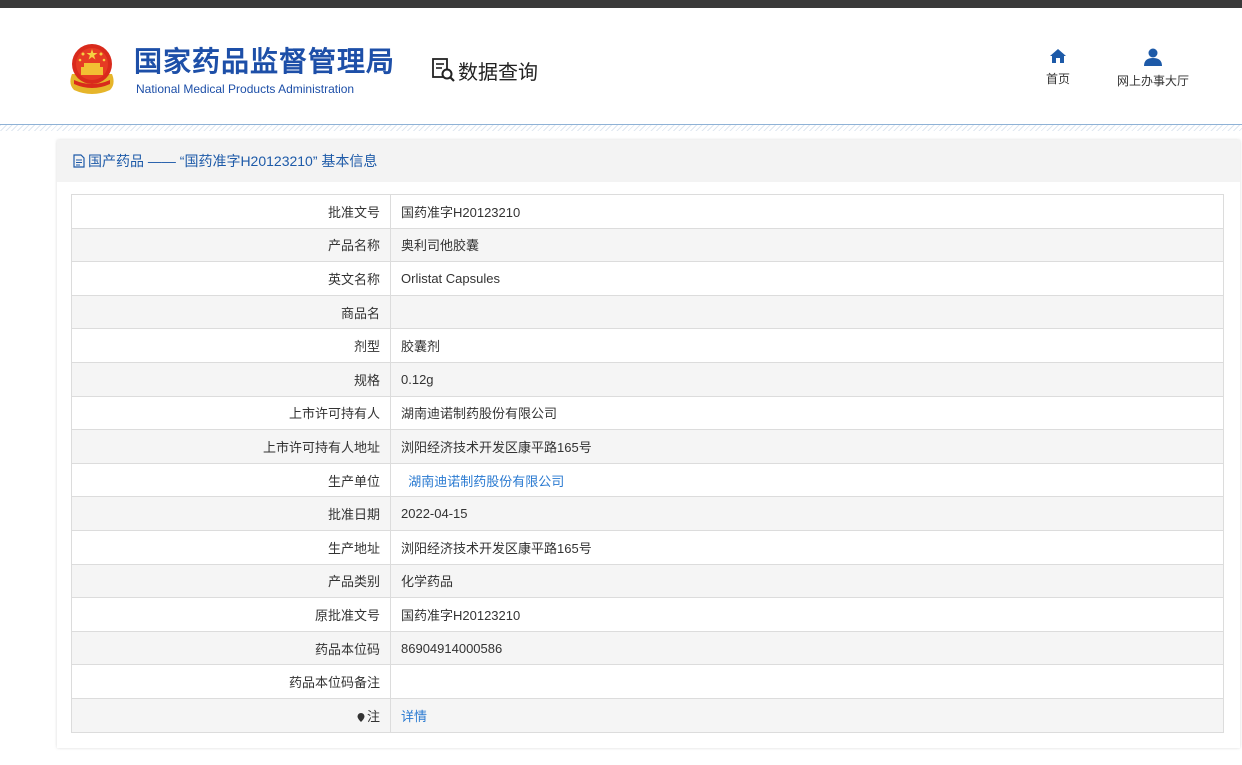 Image resolution: width=1242 pixels, height=765 pixels. I want to click on document-search-icon, so click(443, 70).